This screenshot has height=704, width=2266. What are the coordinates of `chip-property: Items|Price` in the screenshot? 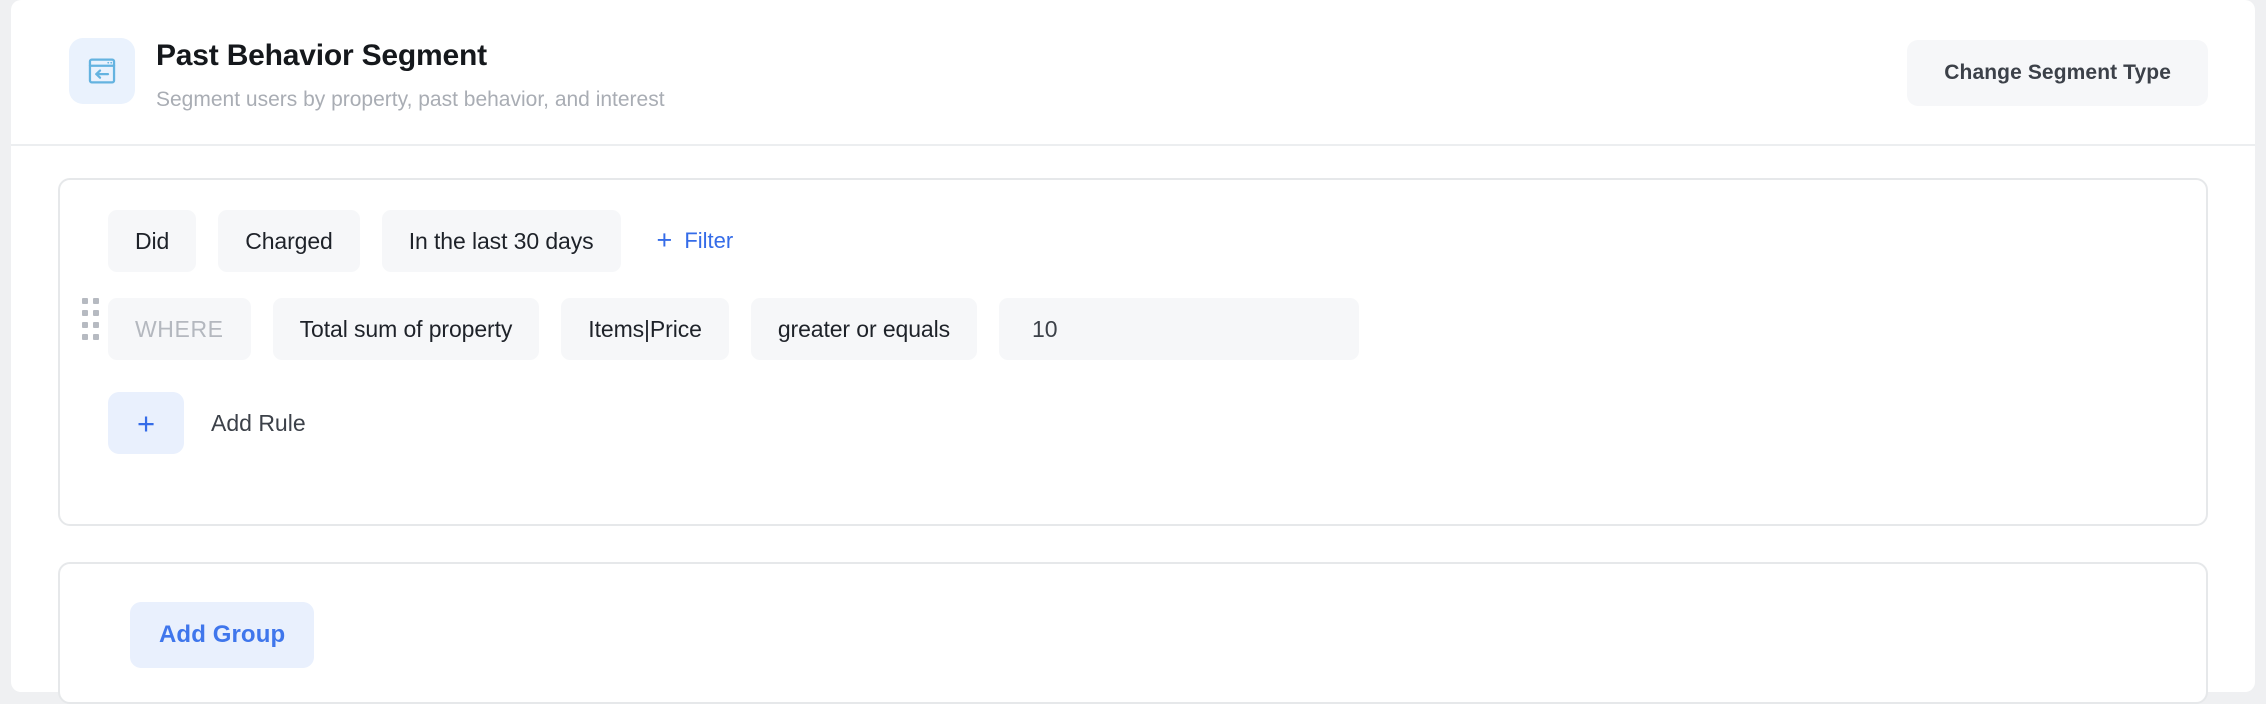 It's located at (645, 329).